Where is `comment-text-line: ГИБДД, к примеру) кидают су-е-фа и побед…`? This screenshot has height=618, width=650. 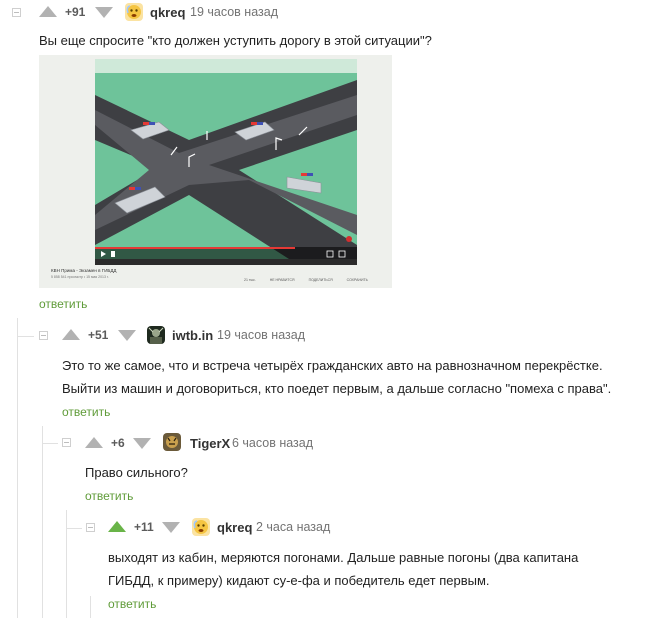
comment-text-line: ГИБДД, к примеру) кидают су-е-фа и побед… is located at coordinates (299, 580).